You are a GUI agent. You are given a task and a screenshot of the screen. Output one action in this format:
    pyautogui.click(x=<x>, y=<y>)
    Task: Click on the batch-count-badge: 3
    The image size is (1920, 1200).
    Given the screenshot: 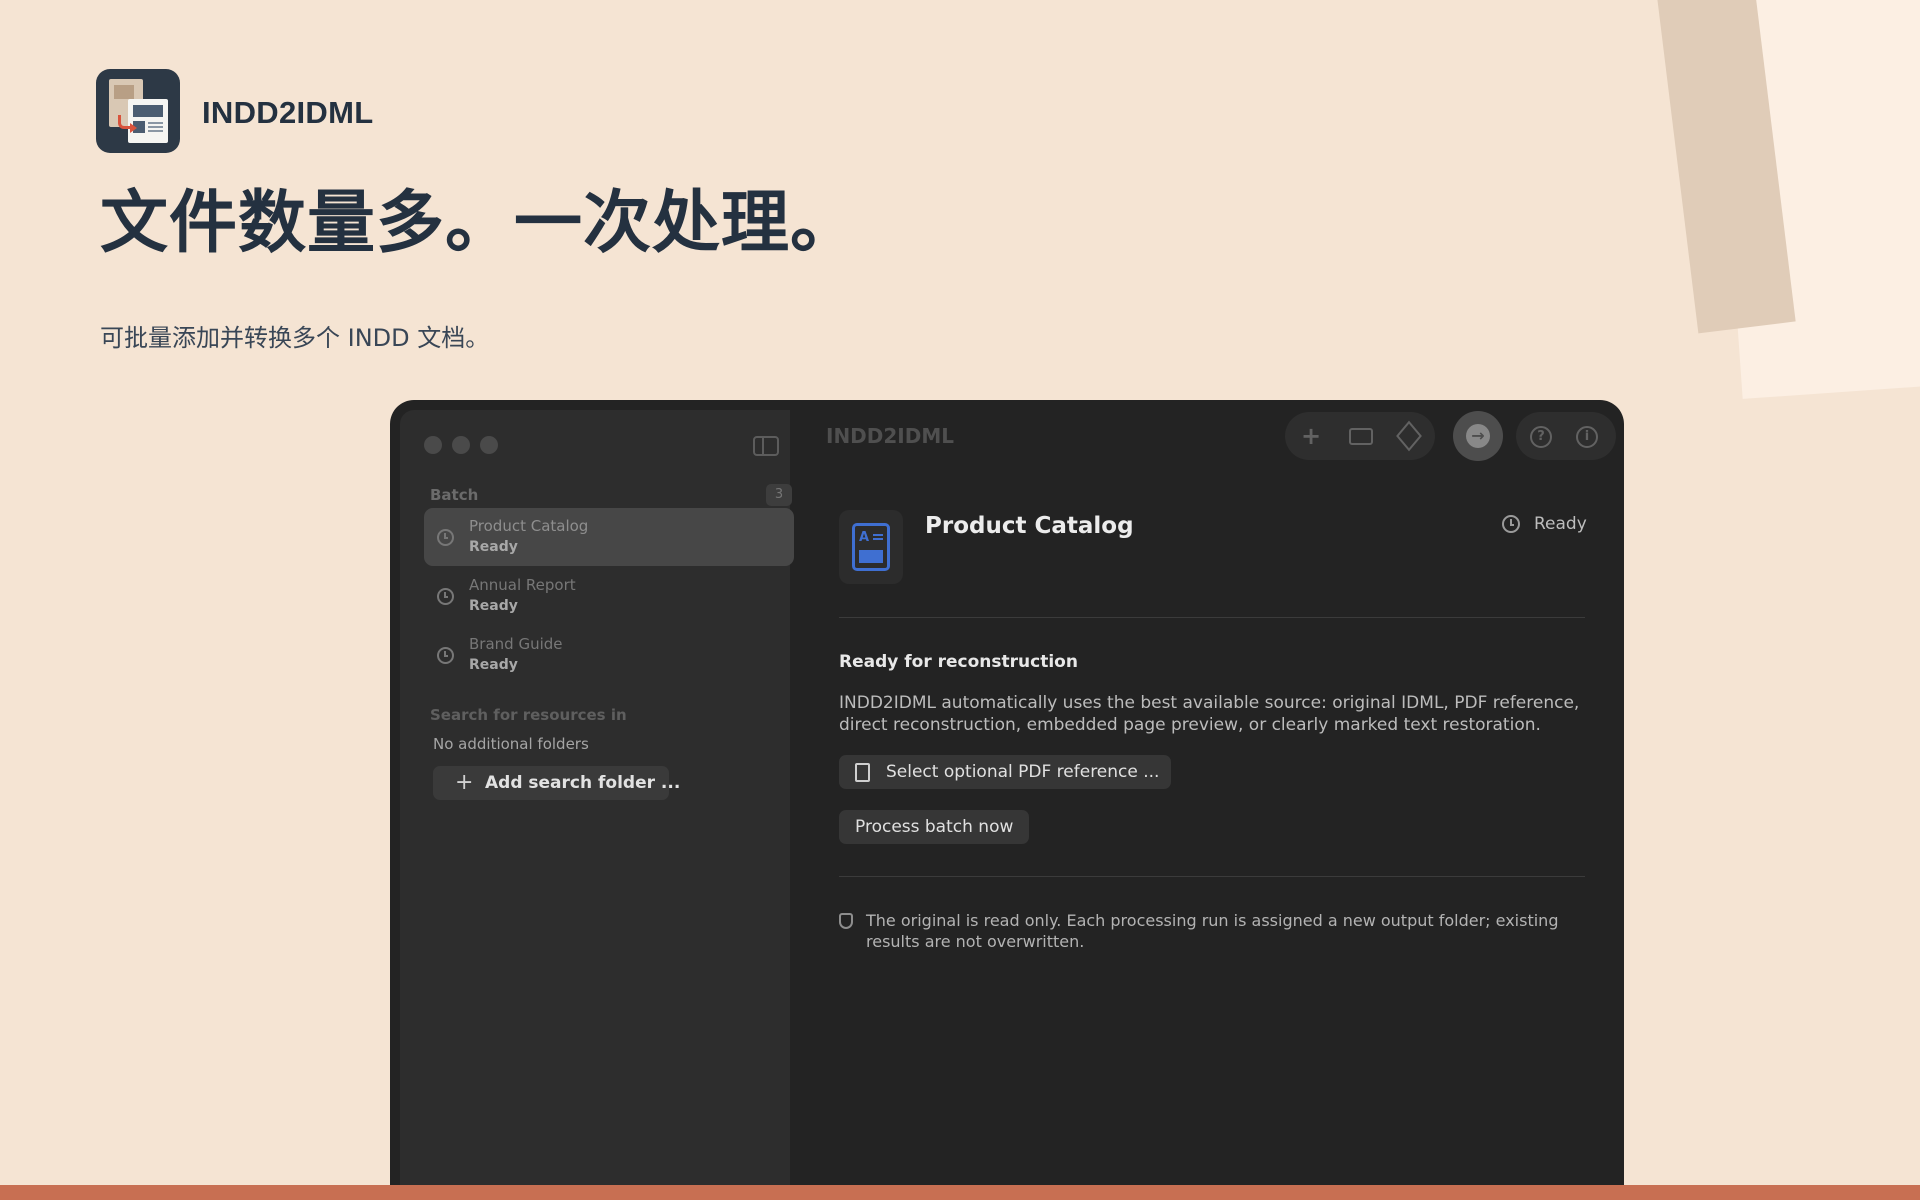 What is the action you would take?
    pyautogui.click(x=779, y=495)
    